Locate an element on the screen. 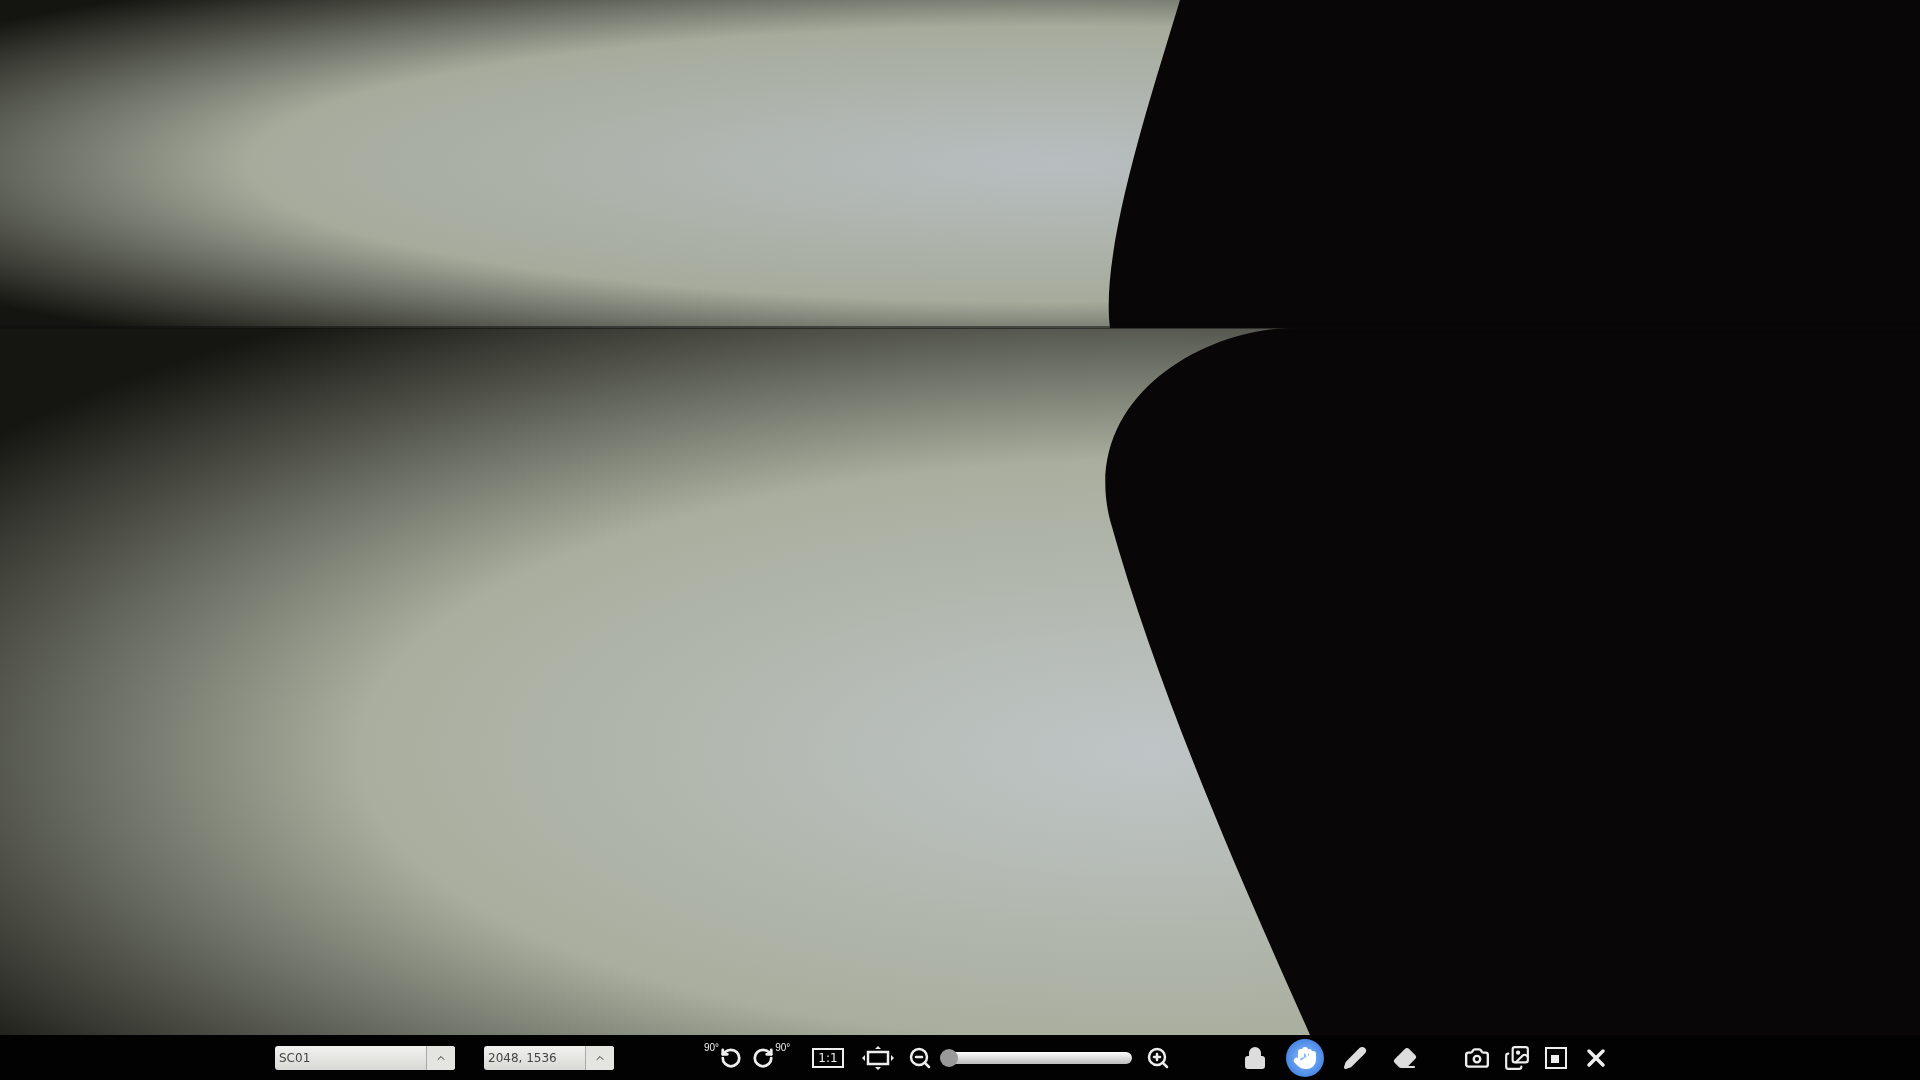 Image resolution: width=1920 pixels, height=1080 pixels. hand-tool-button is located at coordinates (1304, 1057).